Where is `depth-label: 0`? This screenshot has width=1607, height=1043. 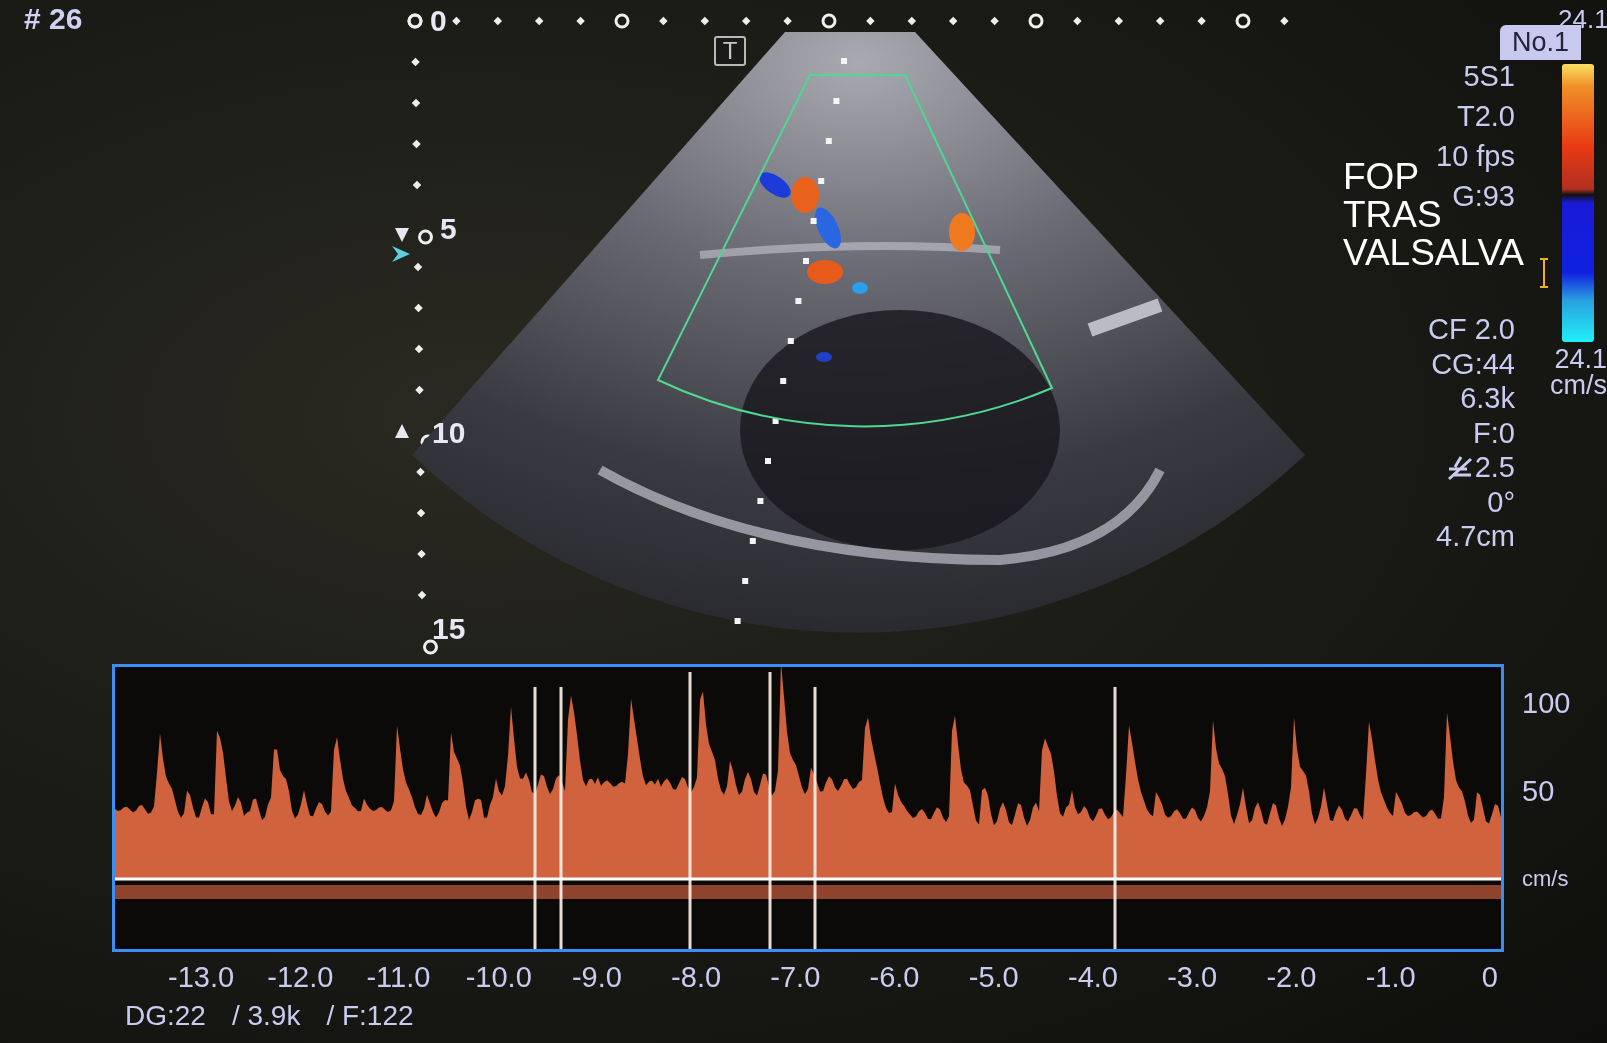
depth-label: 0 is located at coordinates (438, 21).